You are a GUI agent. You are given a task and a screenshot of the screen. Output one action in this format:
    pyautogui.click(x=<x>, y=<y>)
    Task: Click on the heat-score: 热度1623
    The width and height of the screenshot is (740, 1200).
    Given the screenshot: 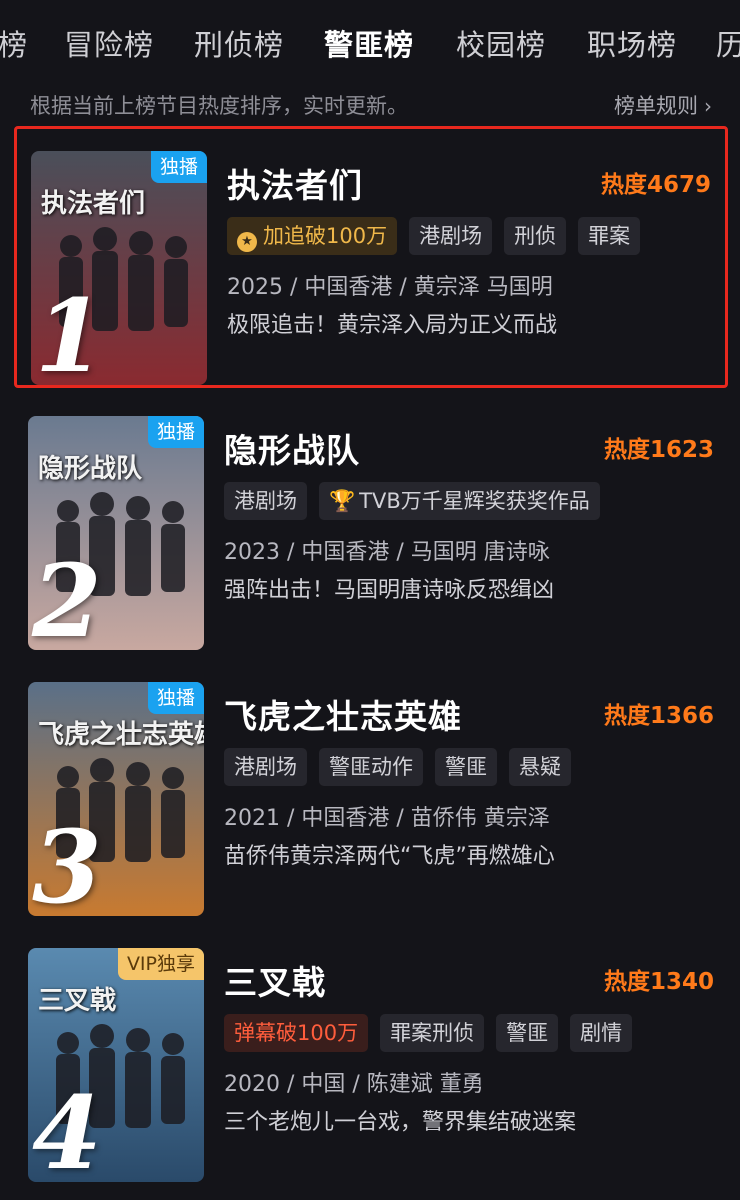 What is the action you would take?
    pyautogui.click(x=658, y=450)
    